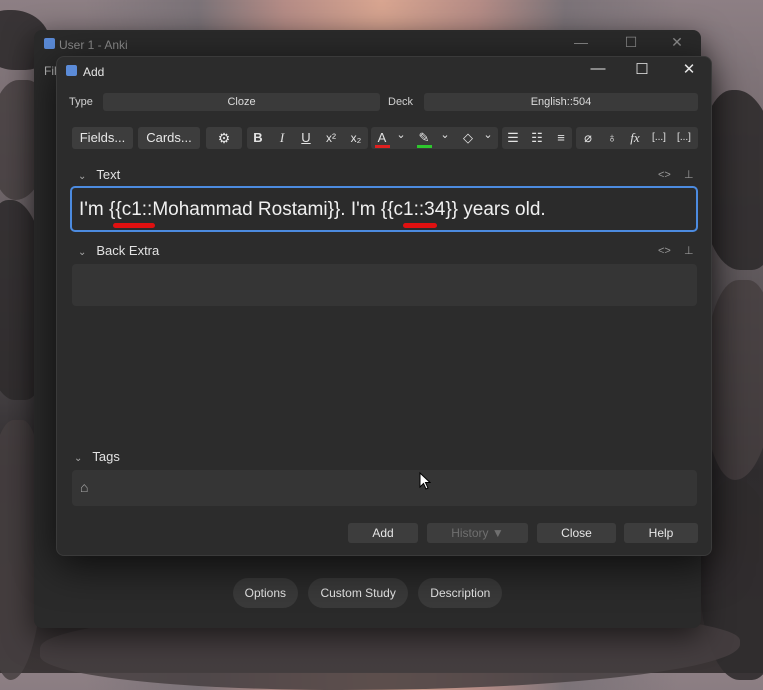 This screenshot has width=763, height=690. Describe the element at coordinates (108, 174) in the screenshot. I see `field-label: Text` at that location.